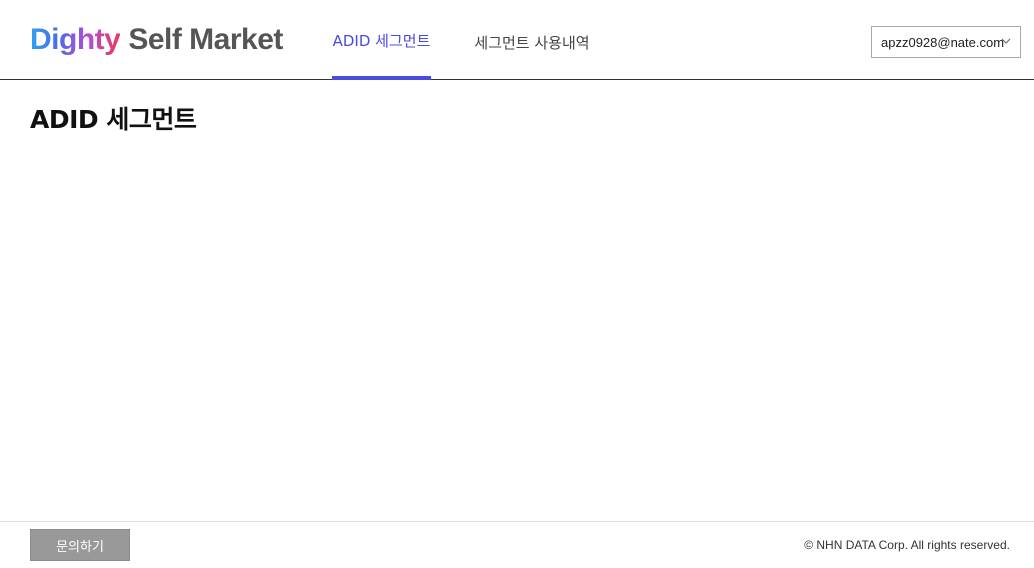 Image resolution: width=1034 pixels, height=568 pixels. What do you see at coordinates (113, 119) in the screenshot?
I see `page-title: ADID 세그먼트` at bounding box center [113, 119].